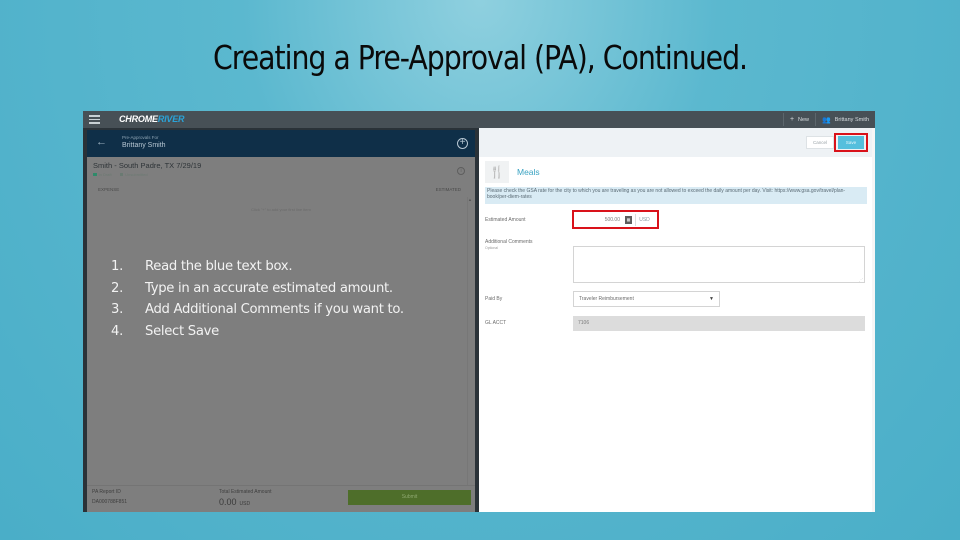 This screenshot has height=540, width=960. Describe the element at coordinates (117, 331) in the screenshot. I see `step-number: 4.` at that location.